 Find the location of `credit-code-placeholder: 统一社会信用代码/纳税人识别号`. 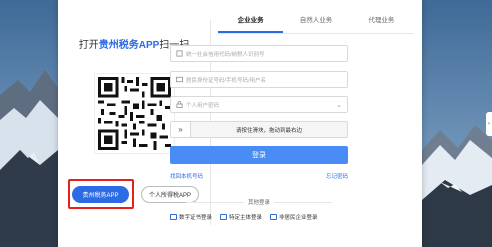

credit-code-placeholder: 统一社会信用代码/纳税人识别号 is located at coordinates (225, 54).